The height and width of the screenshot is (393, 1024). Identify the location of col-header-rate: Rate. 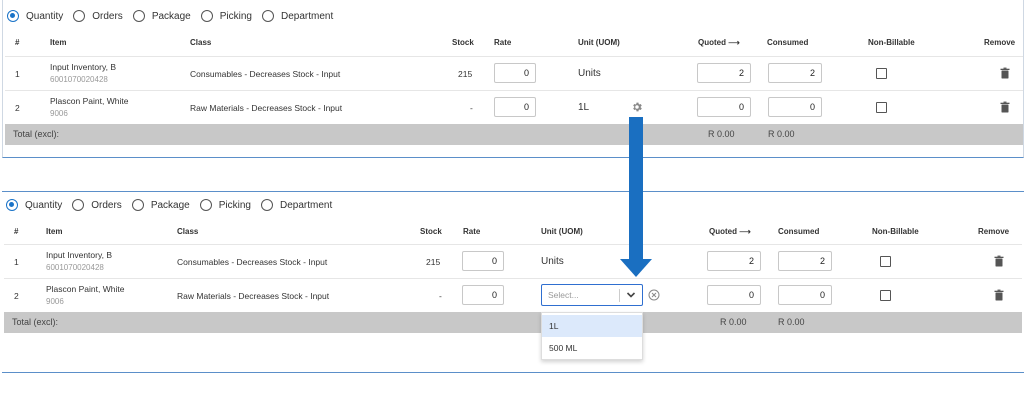
(472, 231).